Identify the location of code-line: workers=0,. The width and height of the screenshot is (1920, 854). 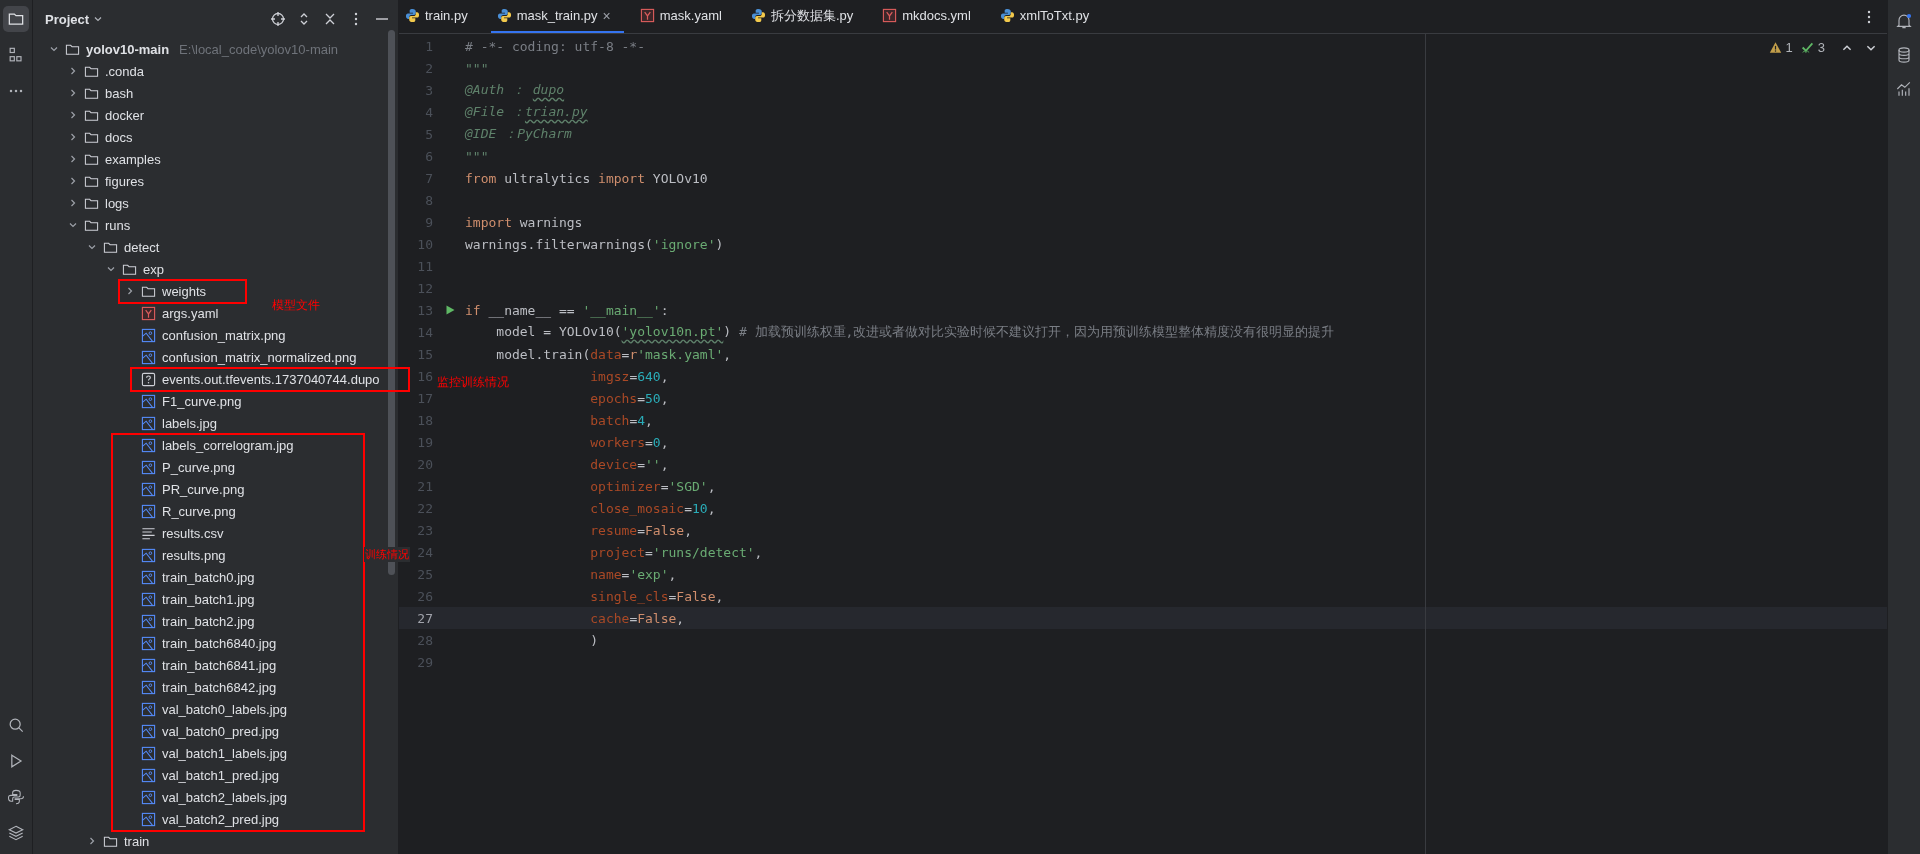
(629, 442).